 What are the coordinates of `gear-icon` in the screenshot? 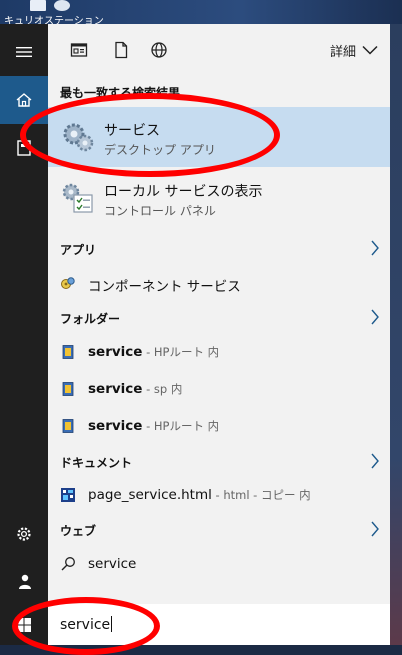 It's located at (24, 534).